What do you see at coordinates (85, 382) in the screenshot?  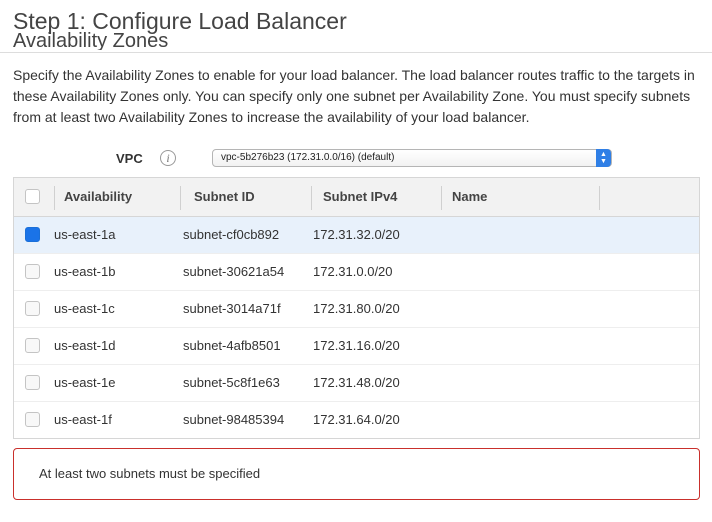 I see `cell-availability-zone: us-east-1e` at bounding box center [85, 382].